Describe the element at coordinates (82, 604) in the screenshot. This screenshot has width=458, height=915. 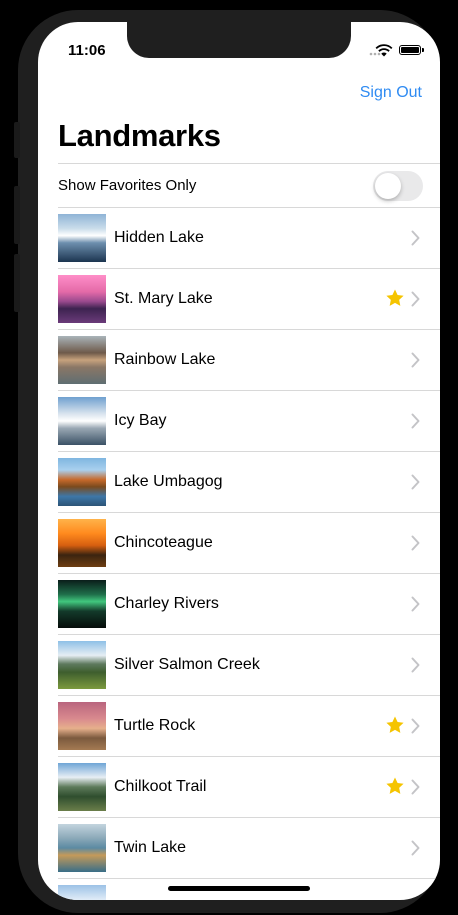
I see `aurora-forest-image` at that location.